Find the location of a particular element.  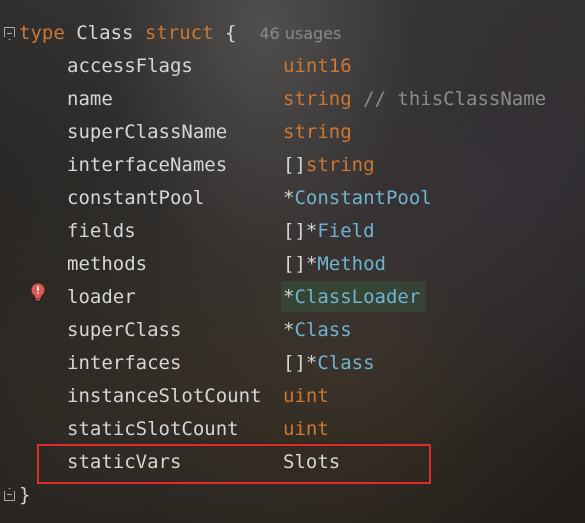

field-type-part: ClassLoader is located at coordinates (357, 297).